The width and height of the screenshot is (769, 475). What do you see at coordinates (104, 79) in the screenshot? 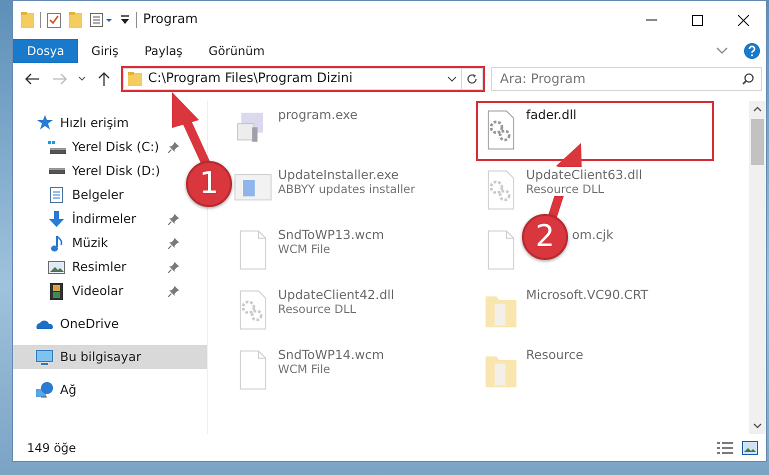
I see `up-arrow-icon` at bounding box center [104, 79].